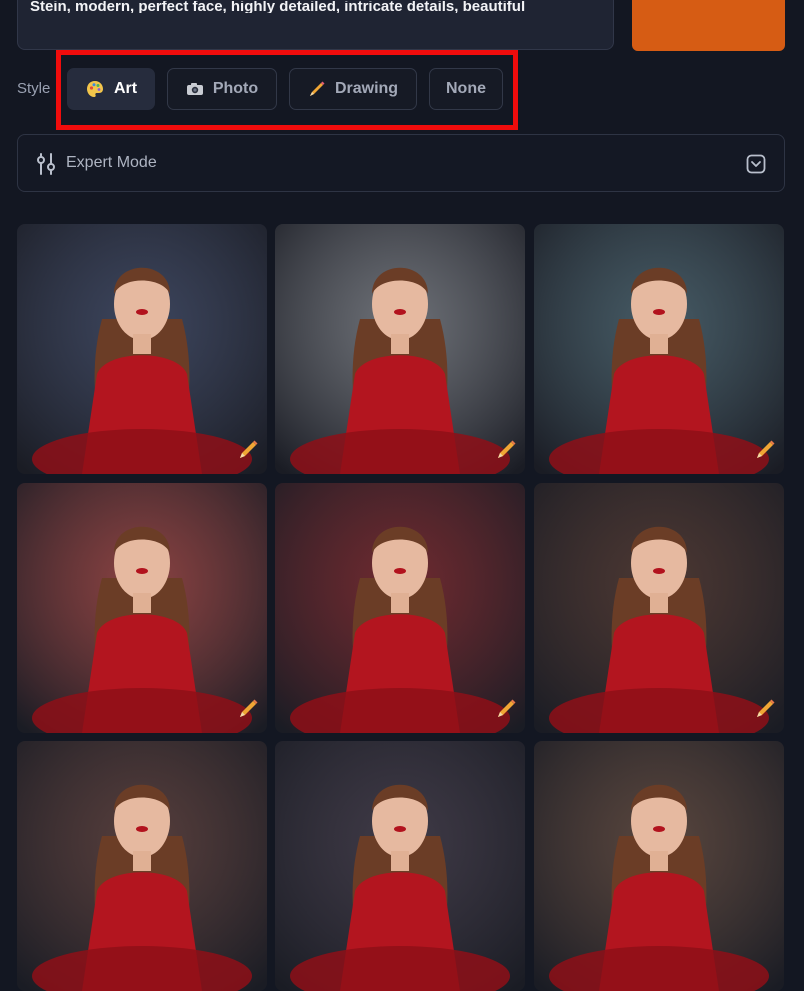 This screenshot has height=991, width=804. I want to click on palette-icon, so click(95, 89).